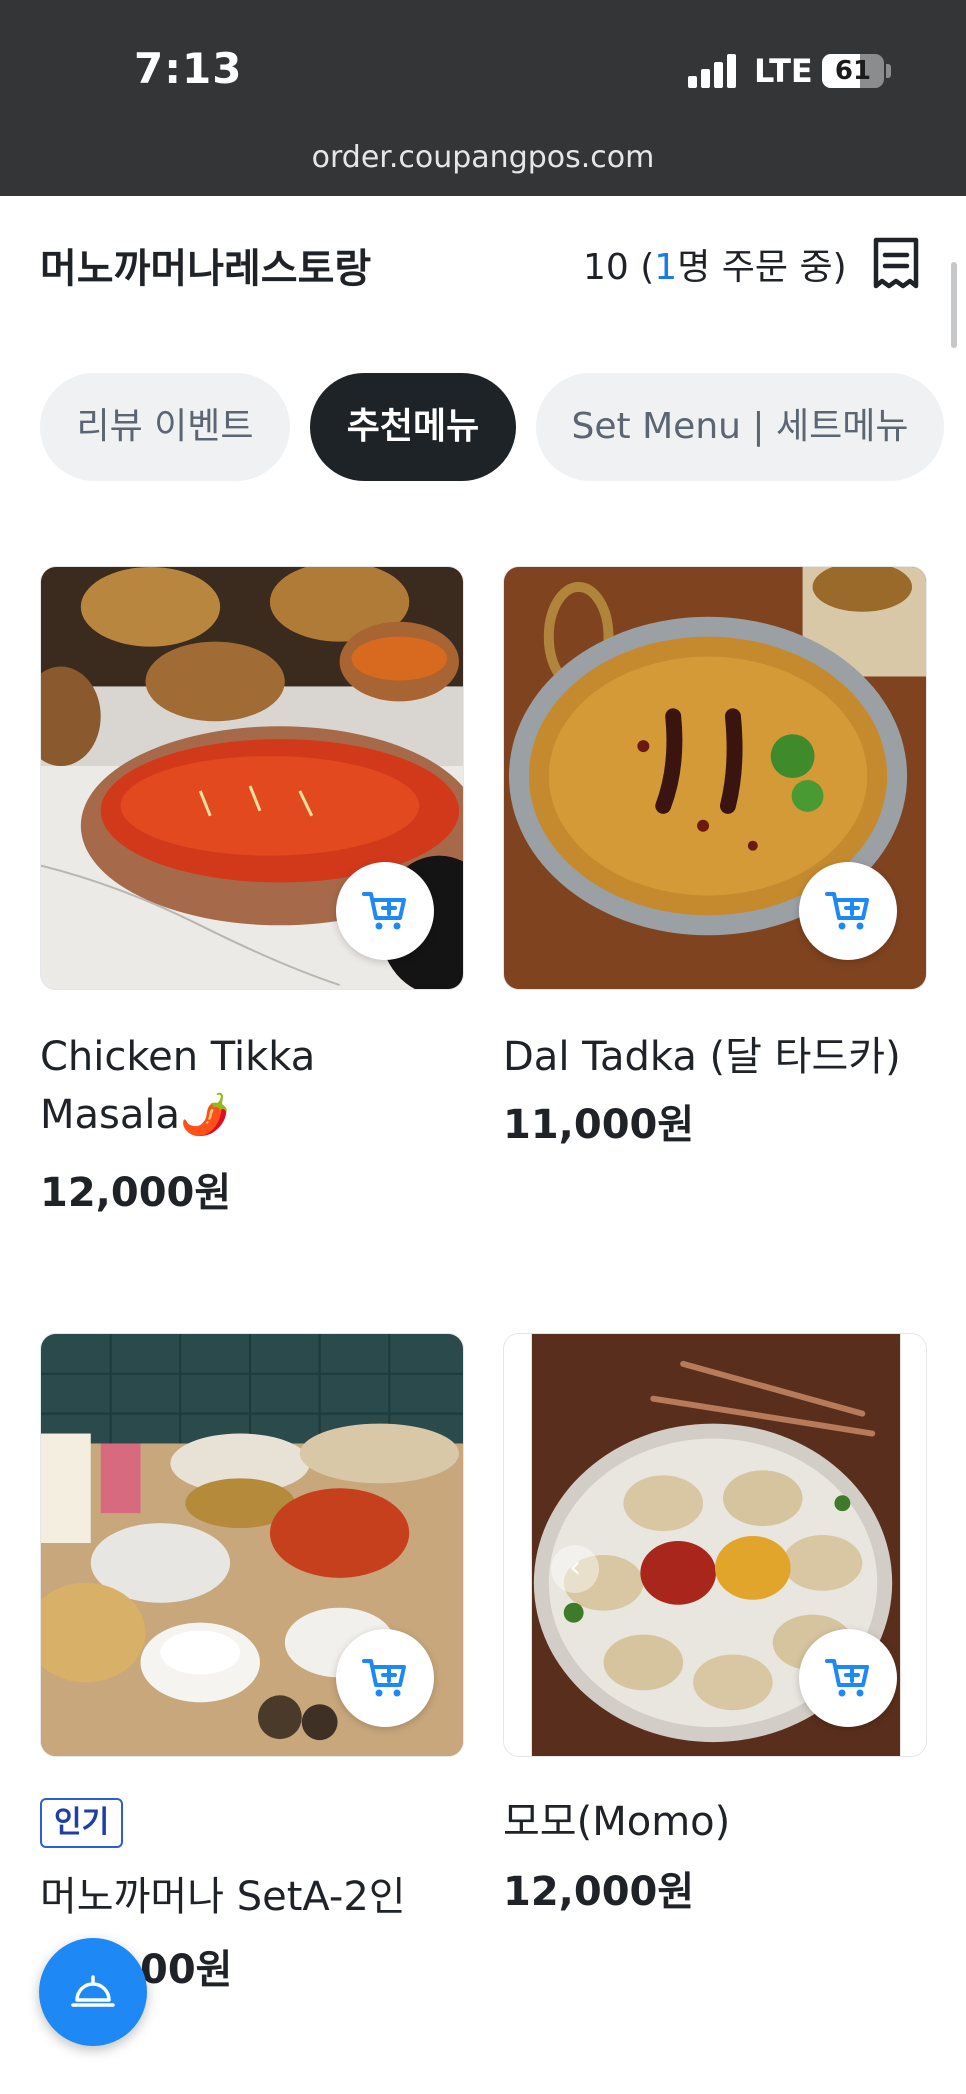  Describe the element at coordinates (186, 1970) in the screenshot. I see `menu-item-price: 00원` at that location.